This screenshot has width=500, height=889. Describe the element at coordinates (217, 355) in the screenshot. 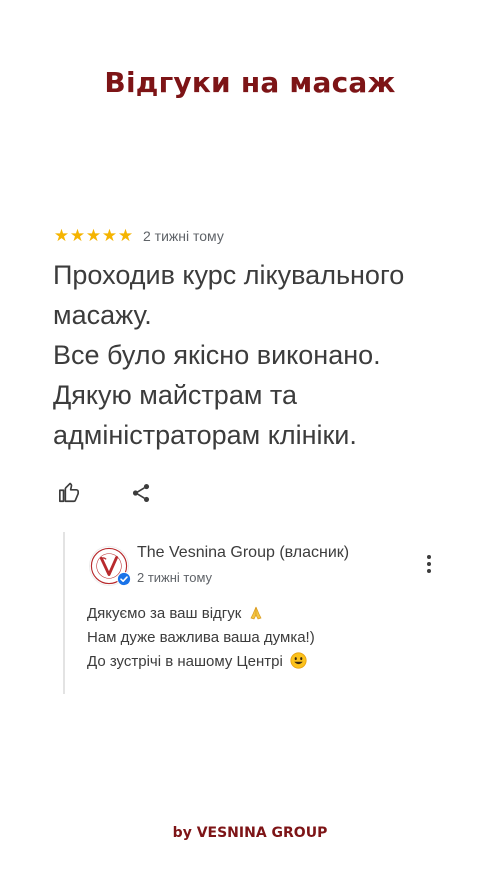

I see `review-text-line: Все було якісно виконано.` at that location.